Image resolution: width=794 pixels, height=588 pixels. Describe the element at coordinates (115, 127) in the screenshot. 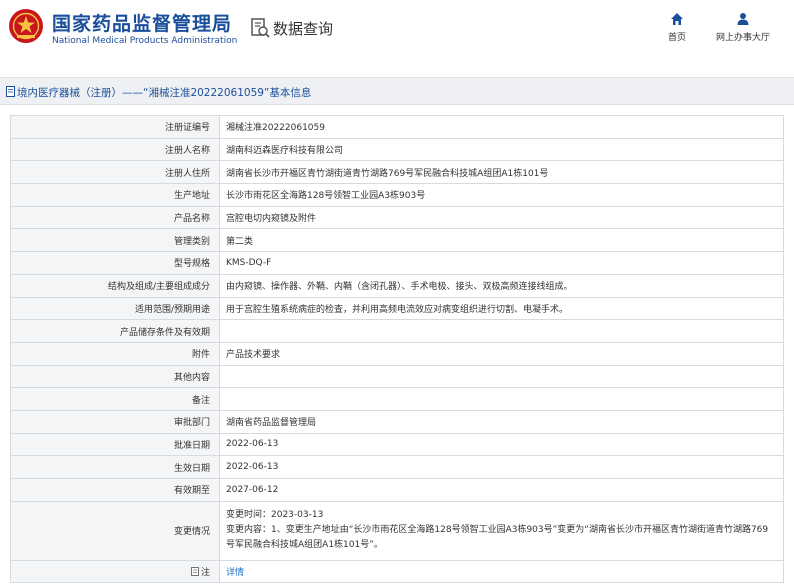

I see `field-label: 注册证编号` at that location.